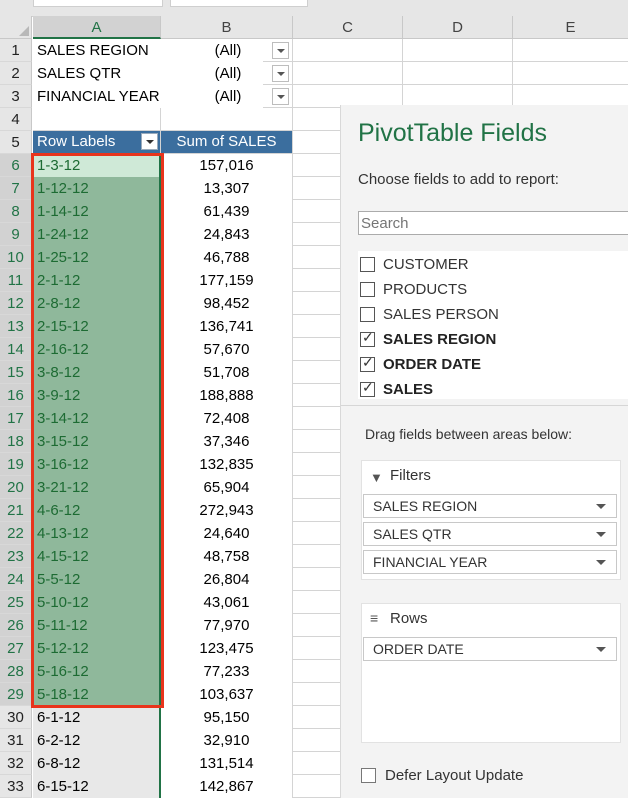 This screenshot has height=798, width=628. I want to click on pivot-row-value: 26,804, so click(226, 579).